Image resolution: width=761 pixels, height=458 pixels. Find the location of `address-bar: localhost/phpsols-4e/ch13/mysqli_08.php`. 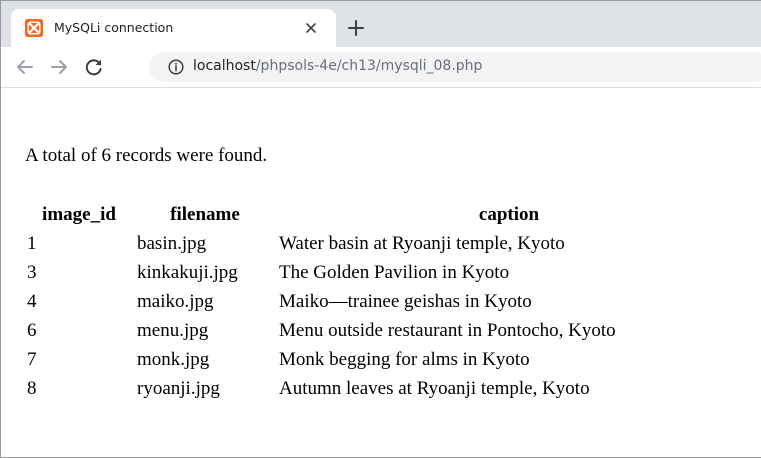

address-bar: localhost/phpsols-4e/ch13/mysqli_08.php is located at coordinates (455, 67).